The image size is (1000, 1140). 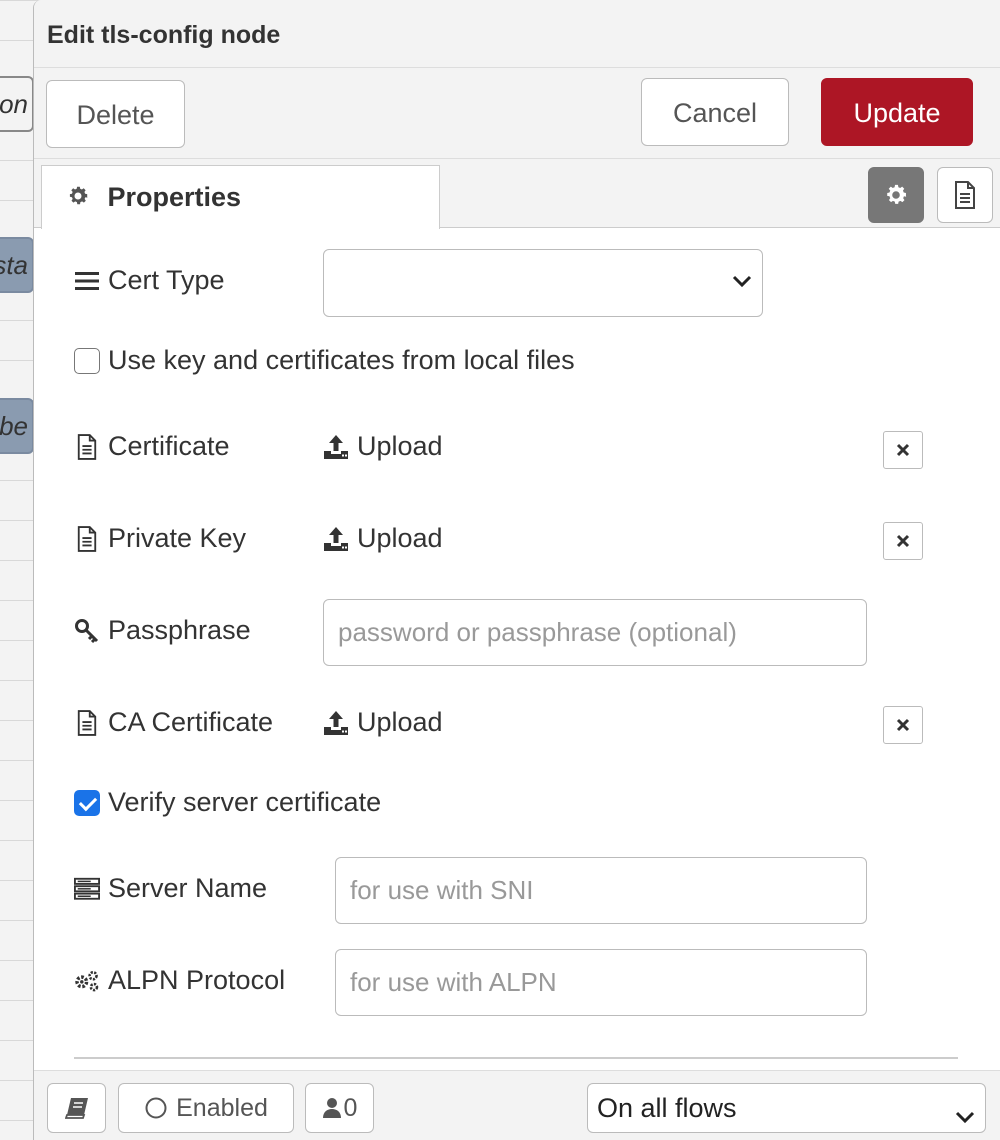 I want to click on certificate-upload-button: Upload, so click(x=383, y=446).